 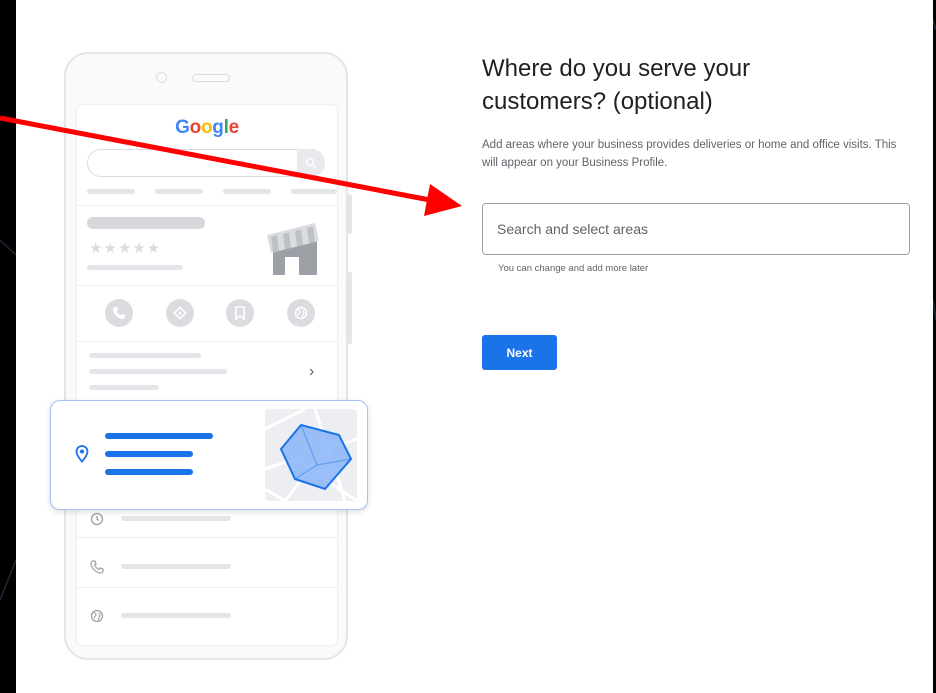 I want to click on next-button: Next, so click(x=519, y=352).